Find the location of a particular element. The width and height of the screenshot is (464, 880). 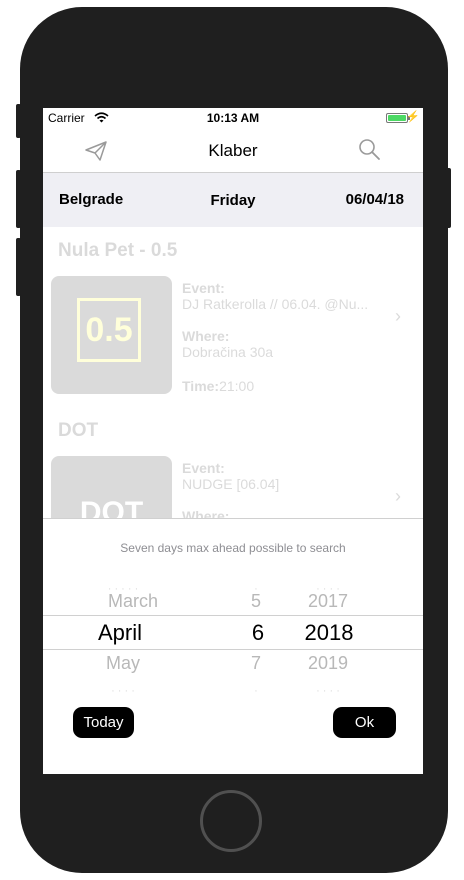

event-thumbnail: 0.5 is located at coordinates (111, 335).